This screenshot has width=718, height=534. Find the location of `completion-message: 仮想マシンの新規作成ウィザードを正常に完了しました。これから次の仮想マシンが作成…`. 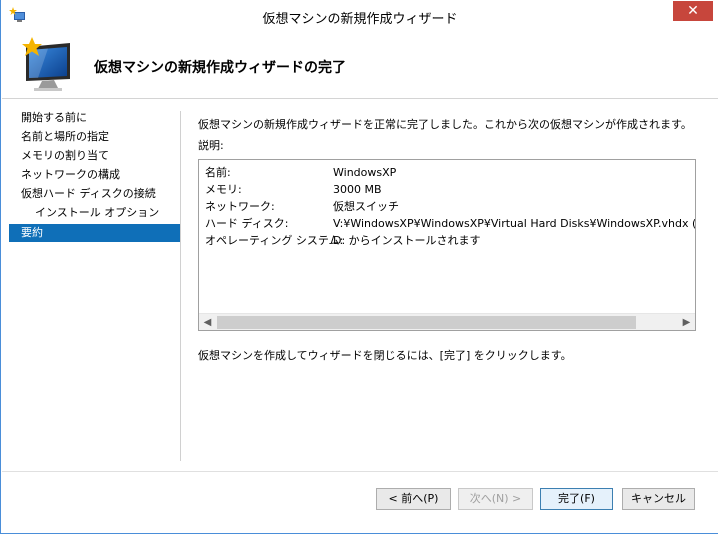

completion-message: 仮想マシンの新規作成ウィザードを正常に完了しました。これから次の仮想マシンが作成… is located at coordinates (445, 124).